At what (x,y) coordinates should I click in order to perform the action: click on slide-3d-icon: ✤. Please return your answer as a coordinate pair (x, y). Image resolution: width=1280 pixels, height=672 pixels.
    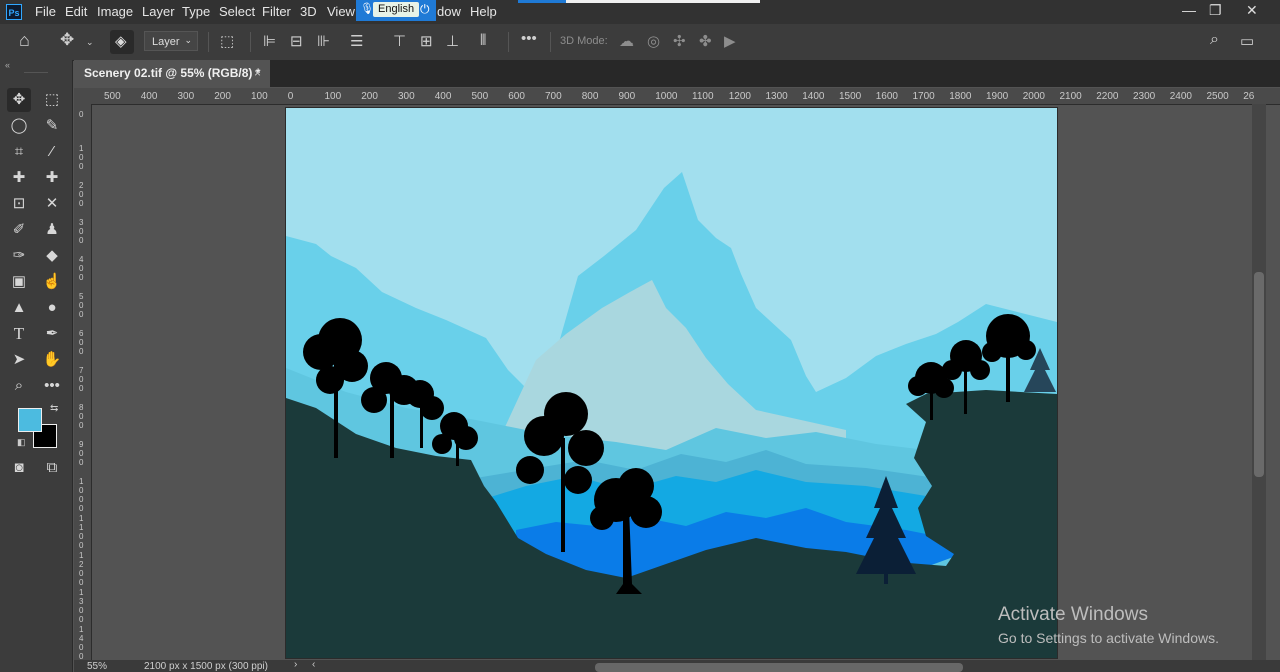
    Looking at the image, I should click on (705, 41).